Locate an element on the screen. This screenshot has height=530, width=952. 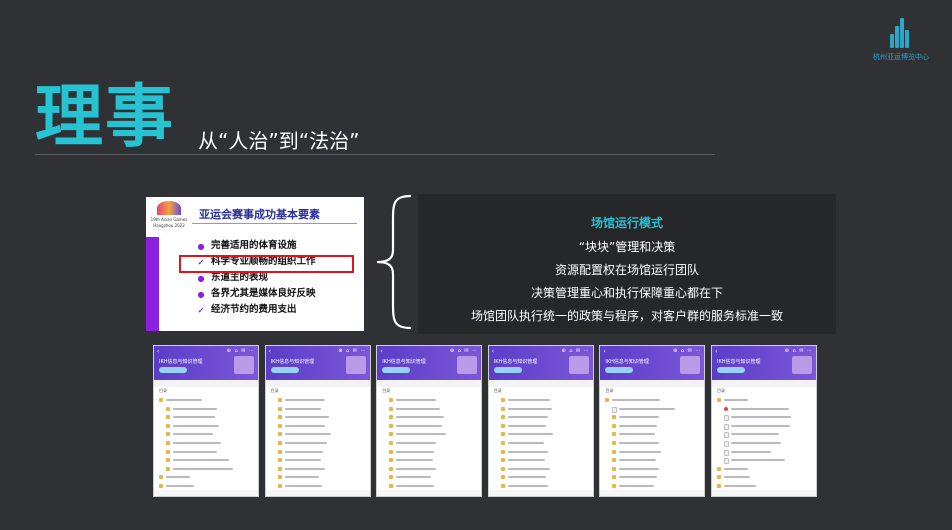
panel-heading: 场馆运行模式 is located at coordinates (626, 223).